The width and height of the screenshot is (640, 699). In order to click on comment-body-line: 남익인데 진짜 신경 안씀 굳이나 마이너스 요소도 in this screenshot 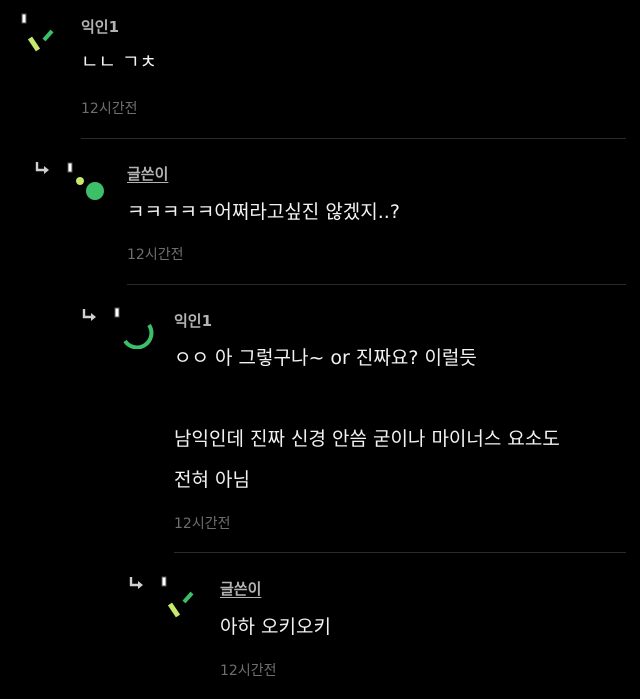, I will do `click(367, 439)`.